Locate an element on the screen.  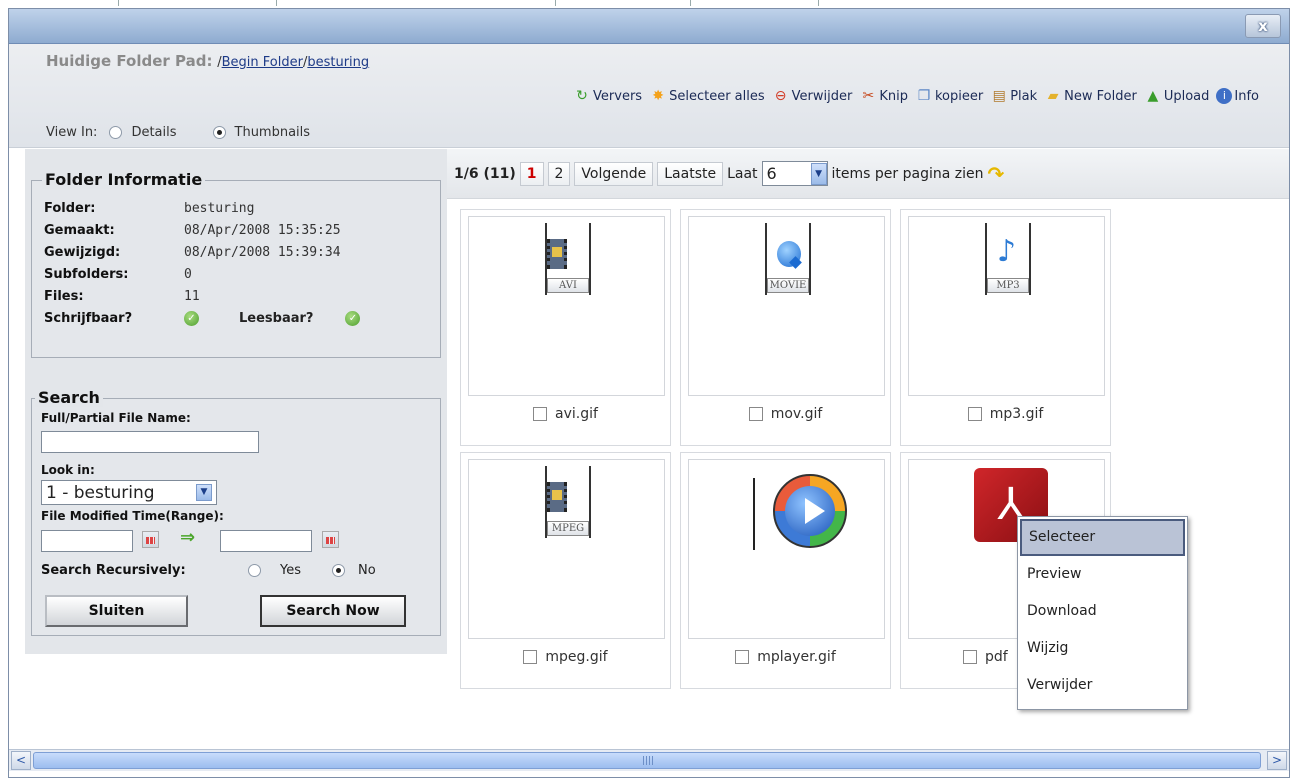
file-name: mp3.gif is located at coordinates (1016, 414).